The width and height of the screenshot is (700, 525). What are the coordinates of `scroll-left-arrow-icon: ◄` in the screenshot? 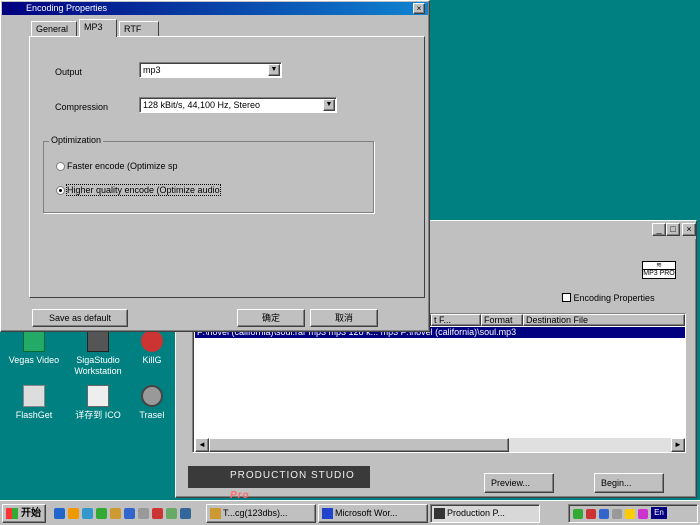 It's located at (202, 445).